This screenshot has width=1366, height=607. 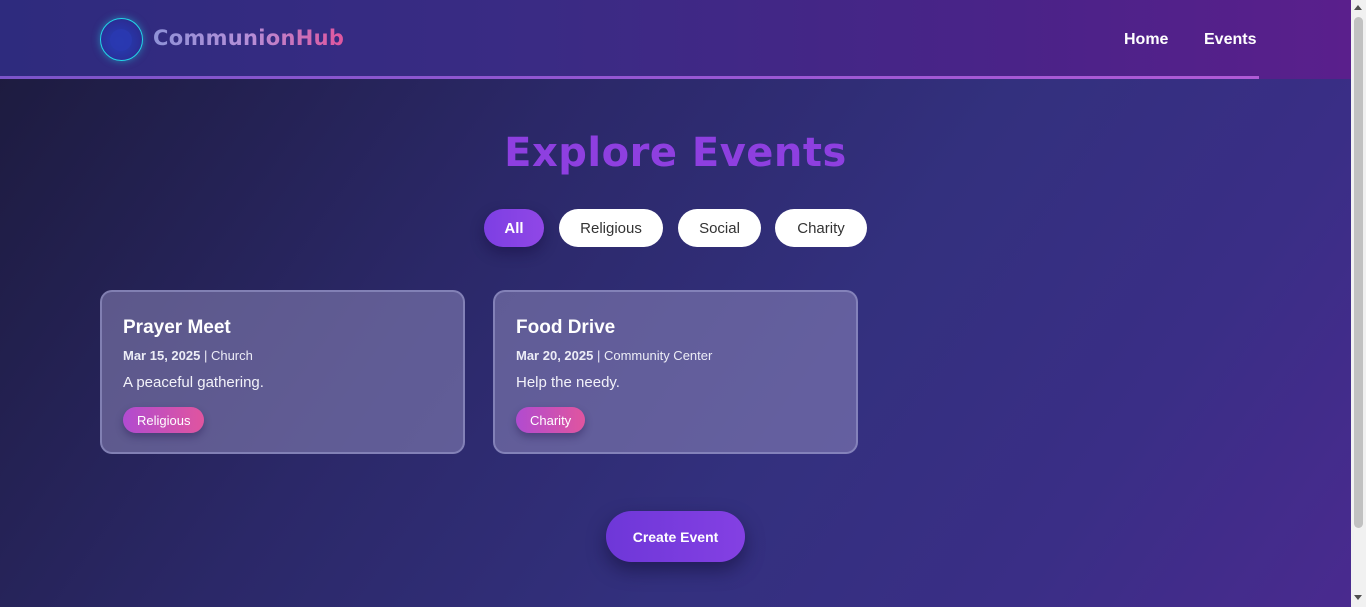 I want to click on nav-home-link: Home, so click(x=1146, y=40).